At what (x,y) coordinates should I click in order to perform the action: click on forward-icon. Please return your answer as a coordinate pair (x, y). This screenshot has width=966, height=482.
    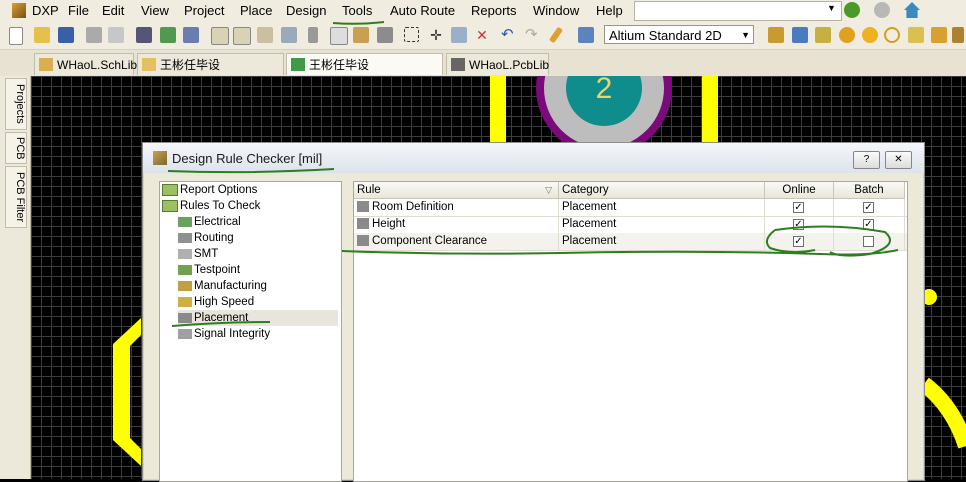
    Looking at the image, I should click on (882, 10).